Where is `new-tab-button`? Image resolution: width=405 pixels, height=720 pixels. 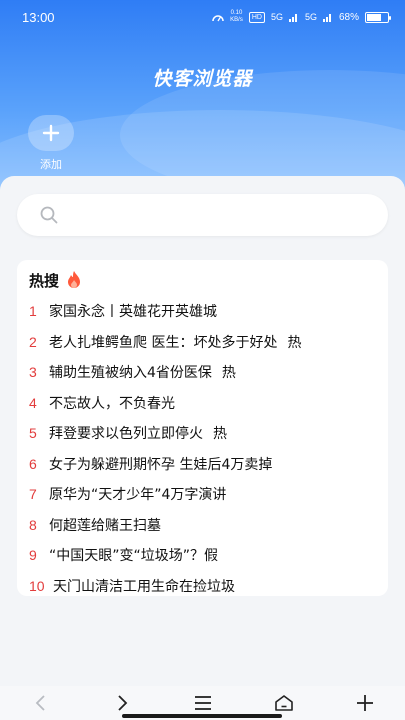 new-tab-button is located at coordinates (365, 703).